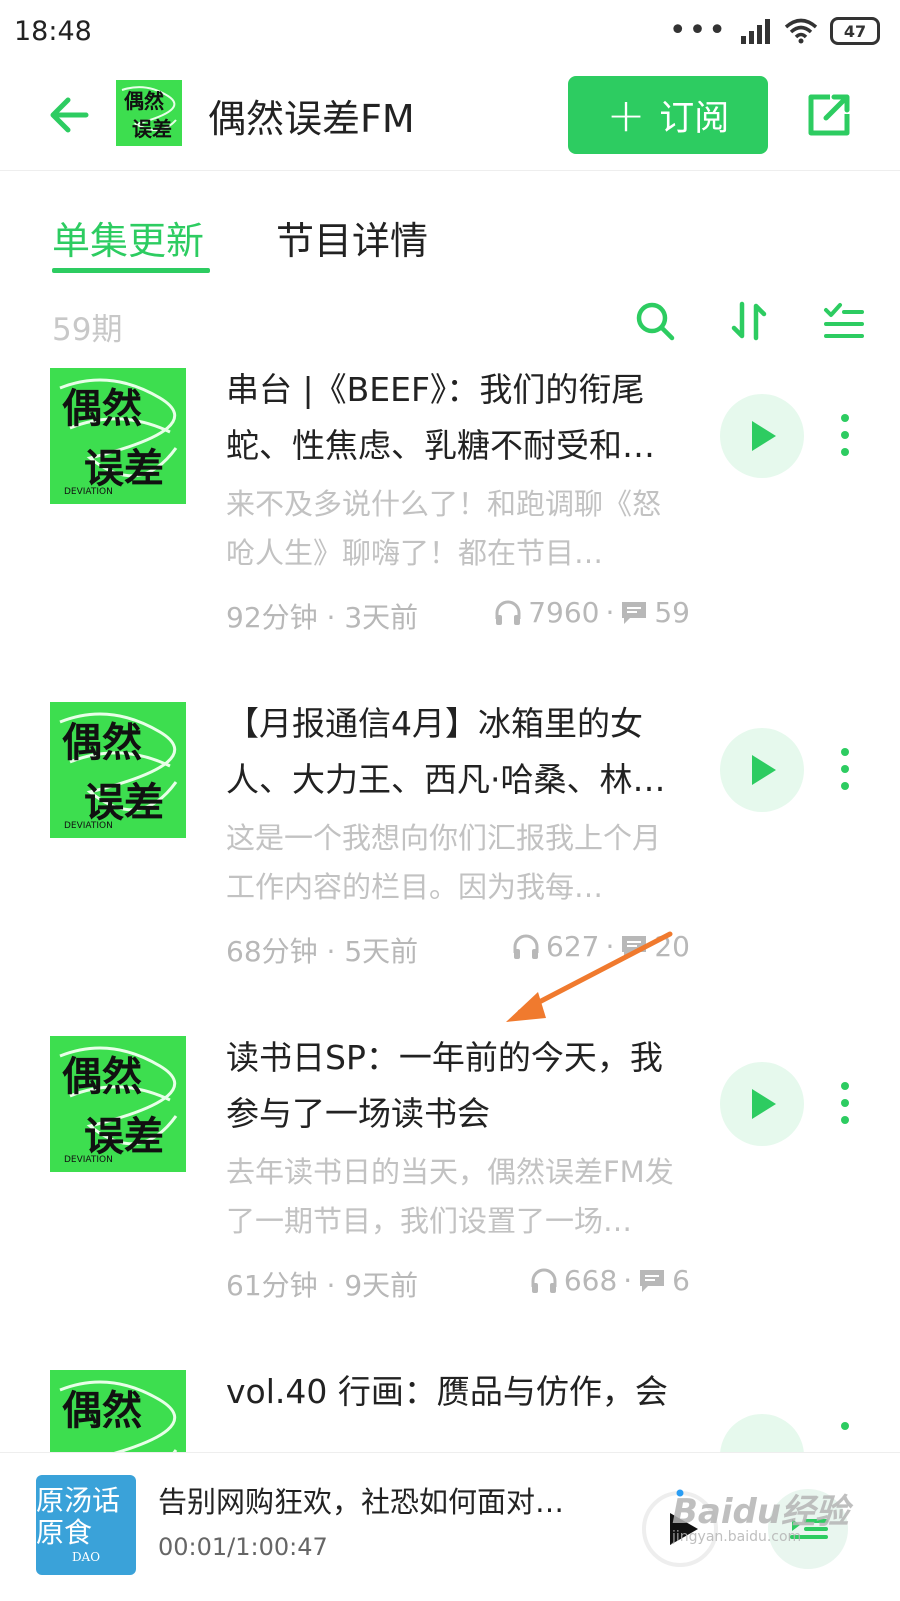 The image size is (900, 1601). I want to click on comment-count: 6, so click(681, 1280).